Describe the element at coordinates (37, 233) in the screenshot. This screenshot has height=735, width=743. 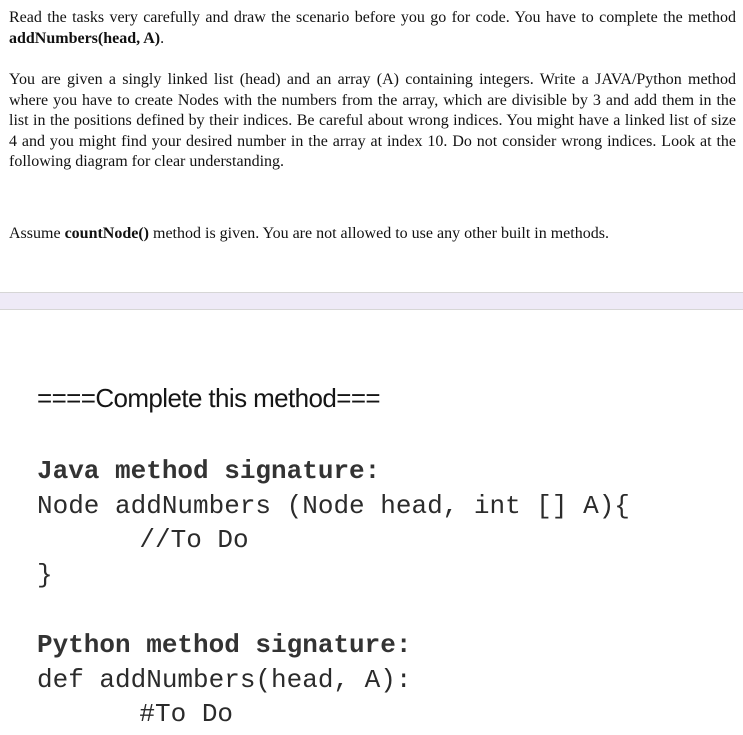
I see `assumption-text: Assume` at that location.